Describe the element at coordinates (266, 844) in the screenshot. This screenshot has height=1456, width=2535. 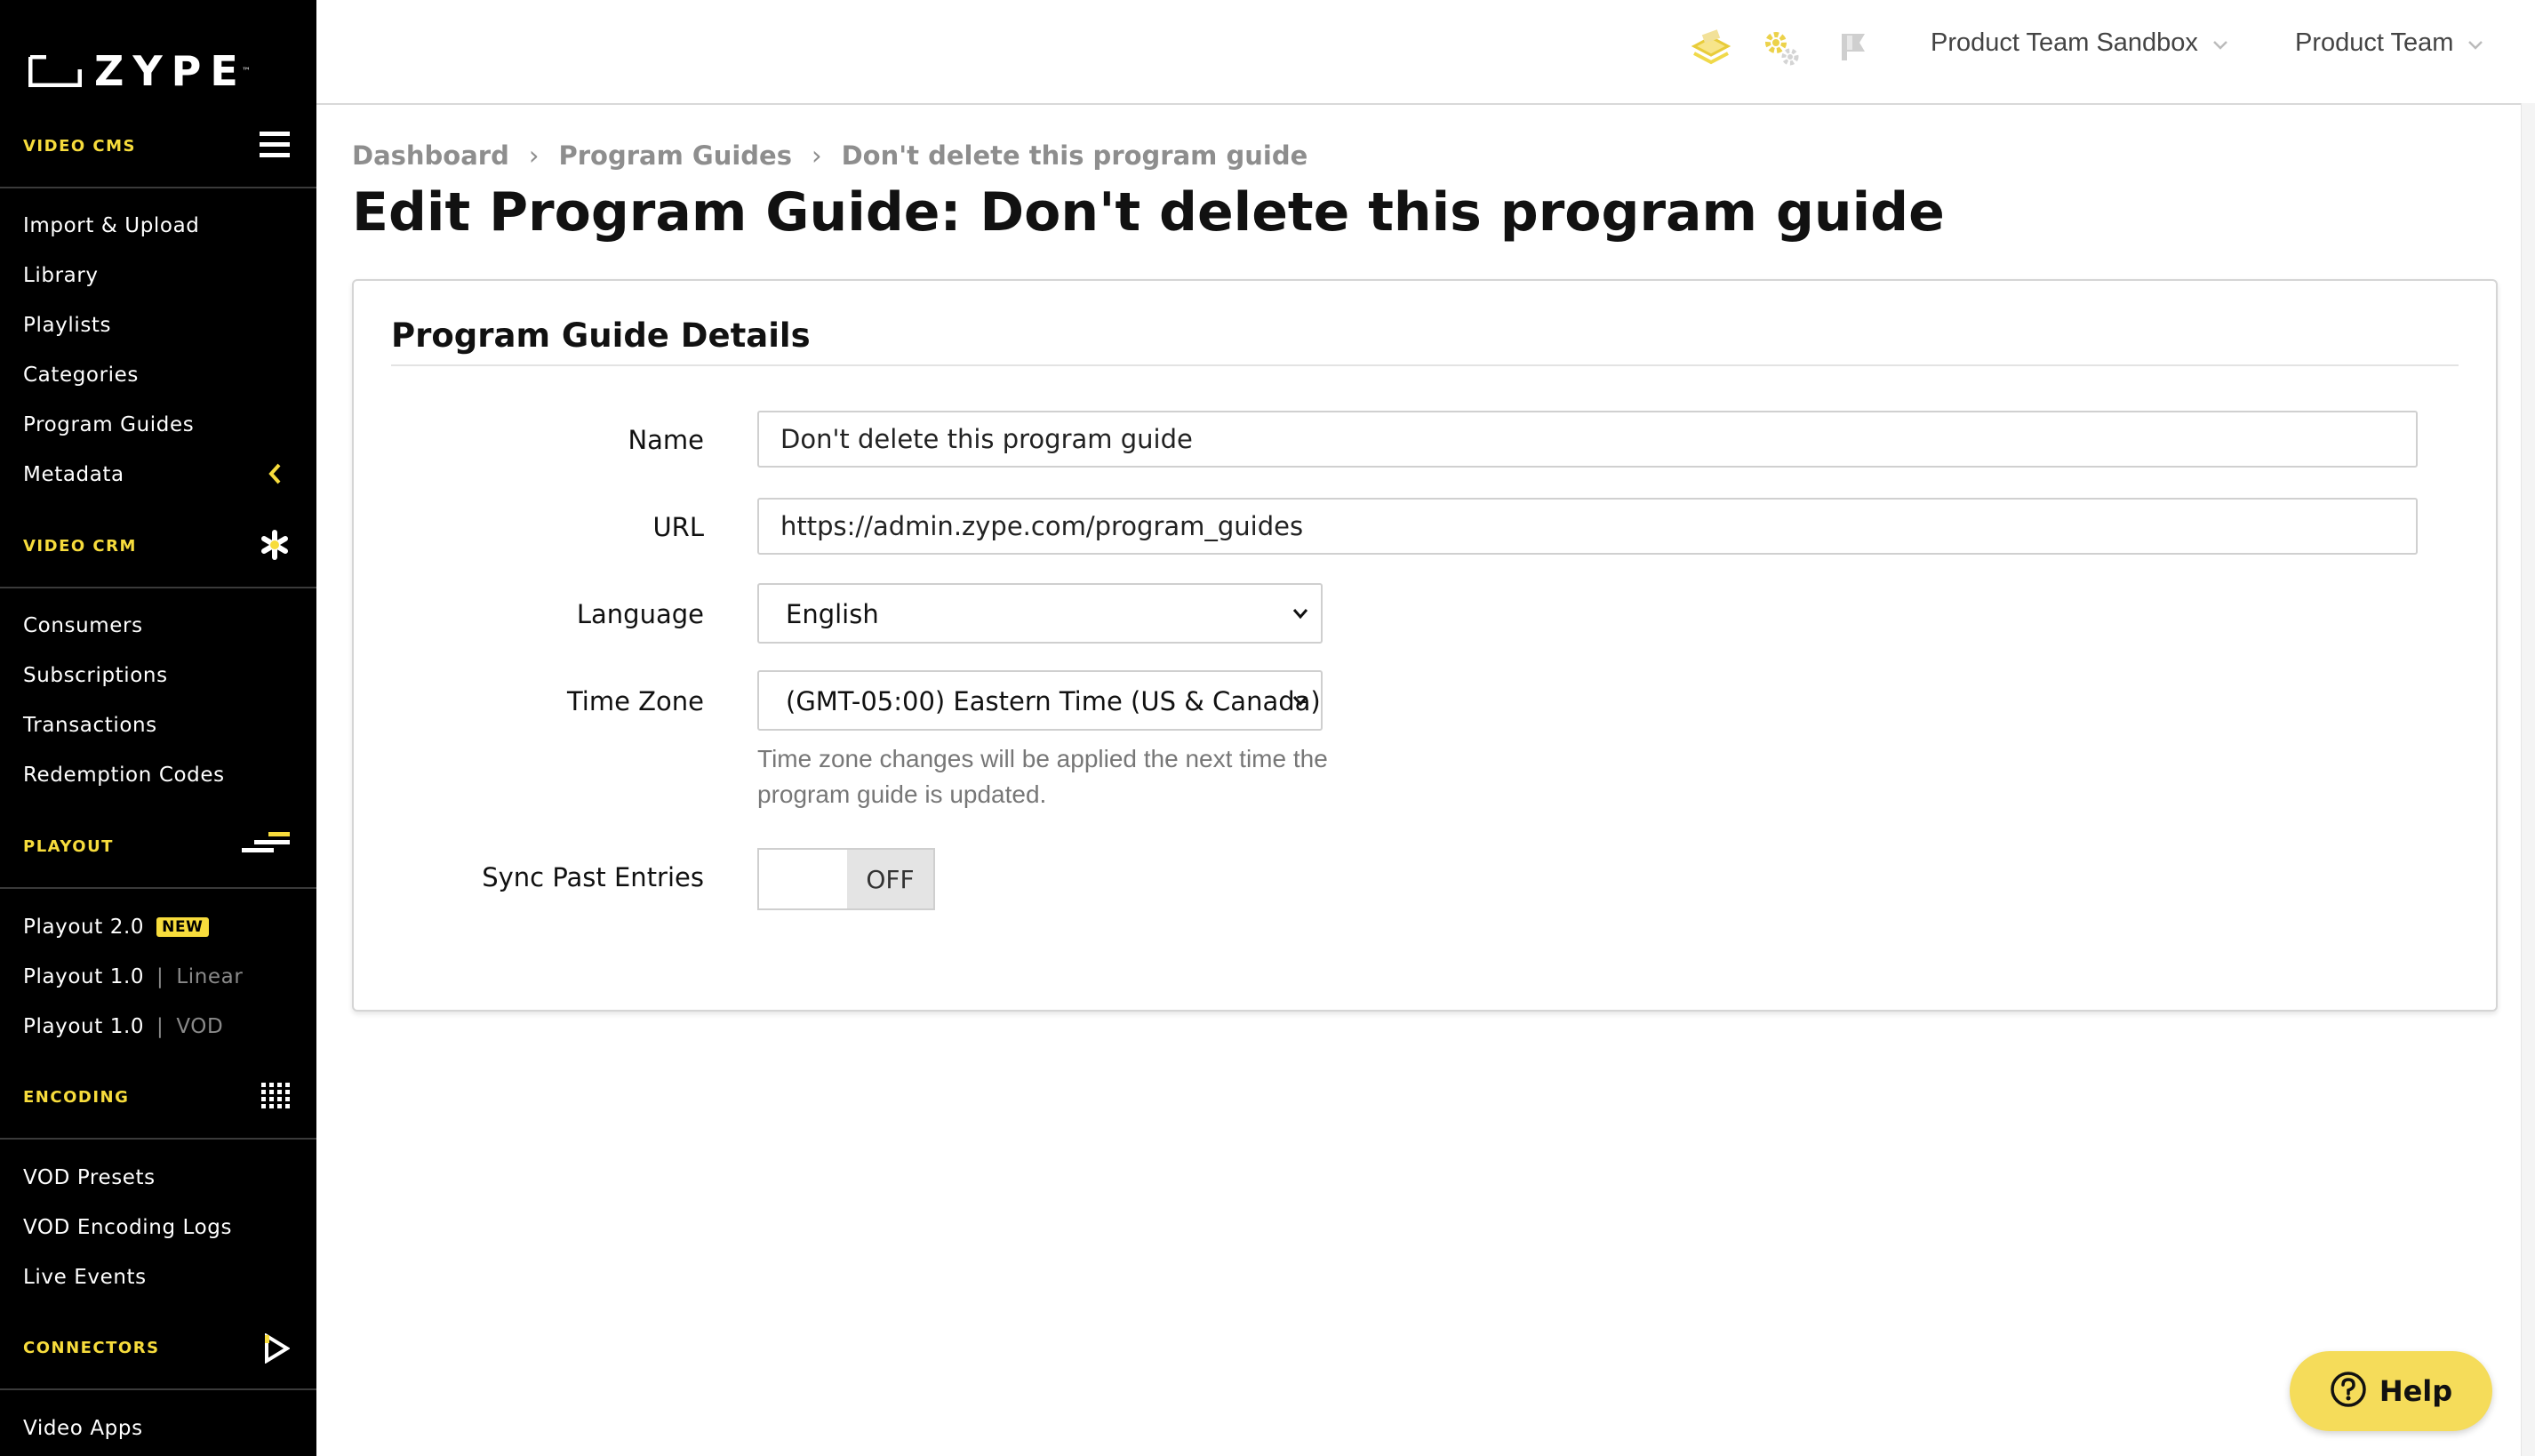
I see `playout-lines-icon` at that location.